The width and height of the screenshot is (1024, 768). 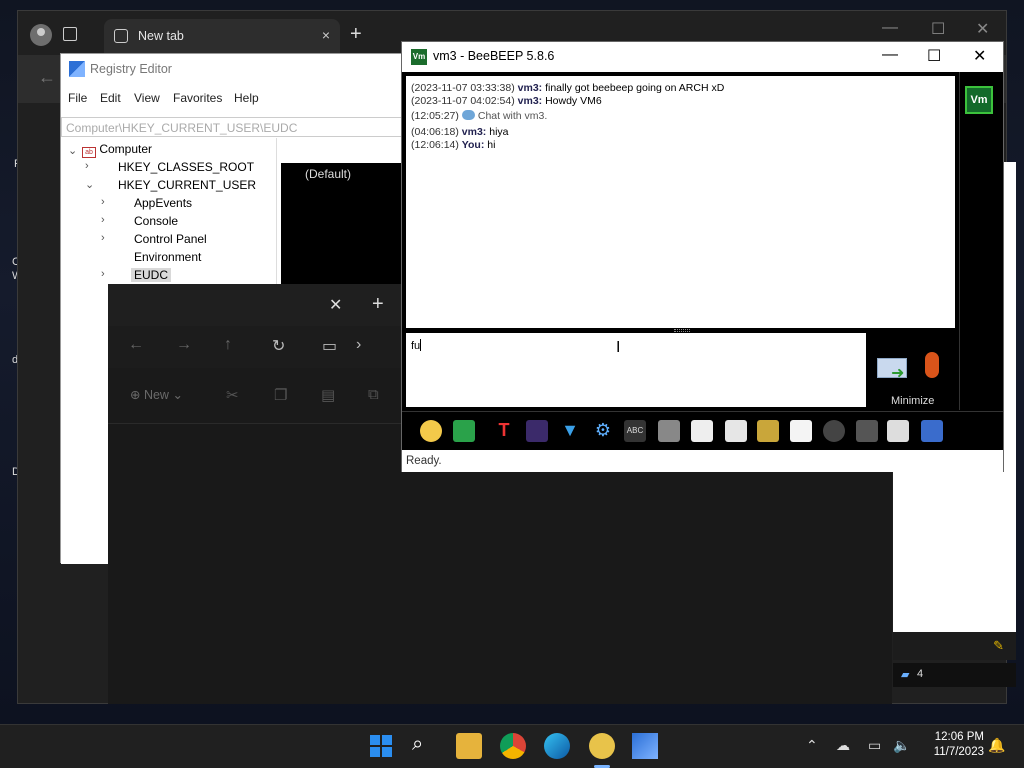 I want to click on menu-help: Help, so click(x=246, y=98).